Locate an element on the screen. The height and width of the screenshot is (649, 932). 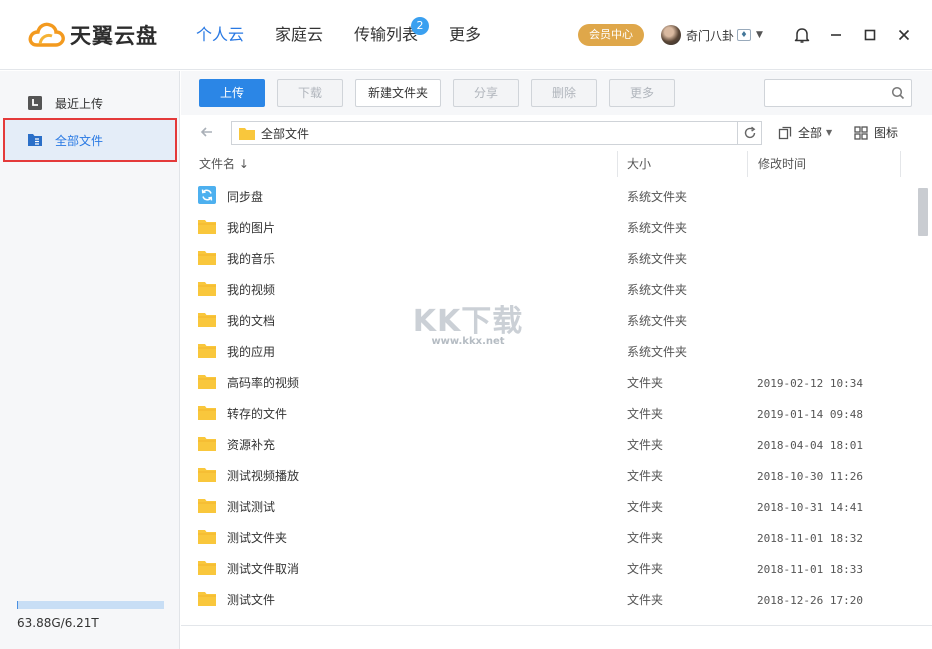
file-name: 测试文件夹 is located at coordinates (257, 538).